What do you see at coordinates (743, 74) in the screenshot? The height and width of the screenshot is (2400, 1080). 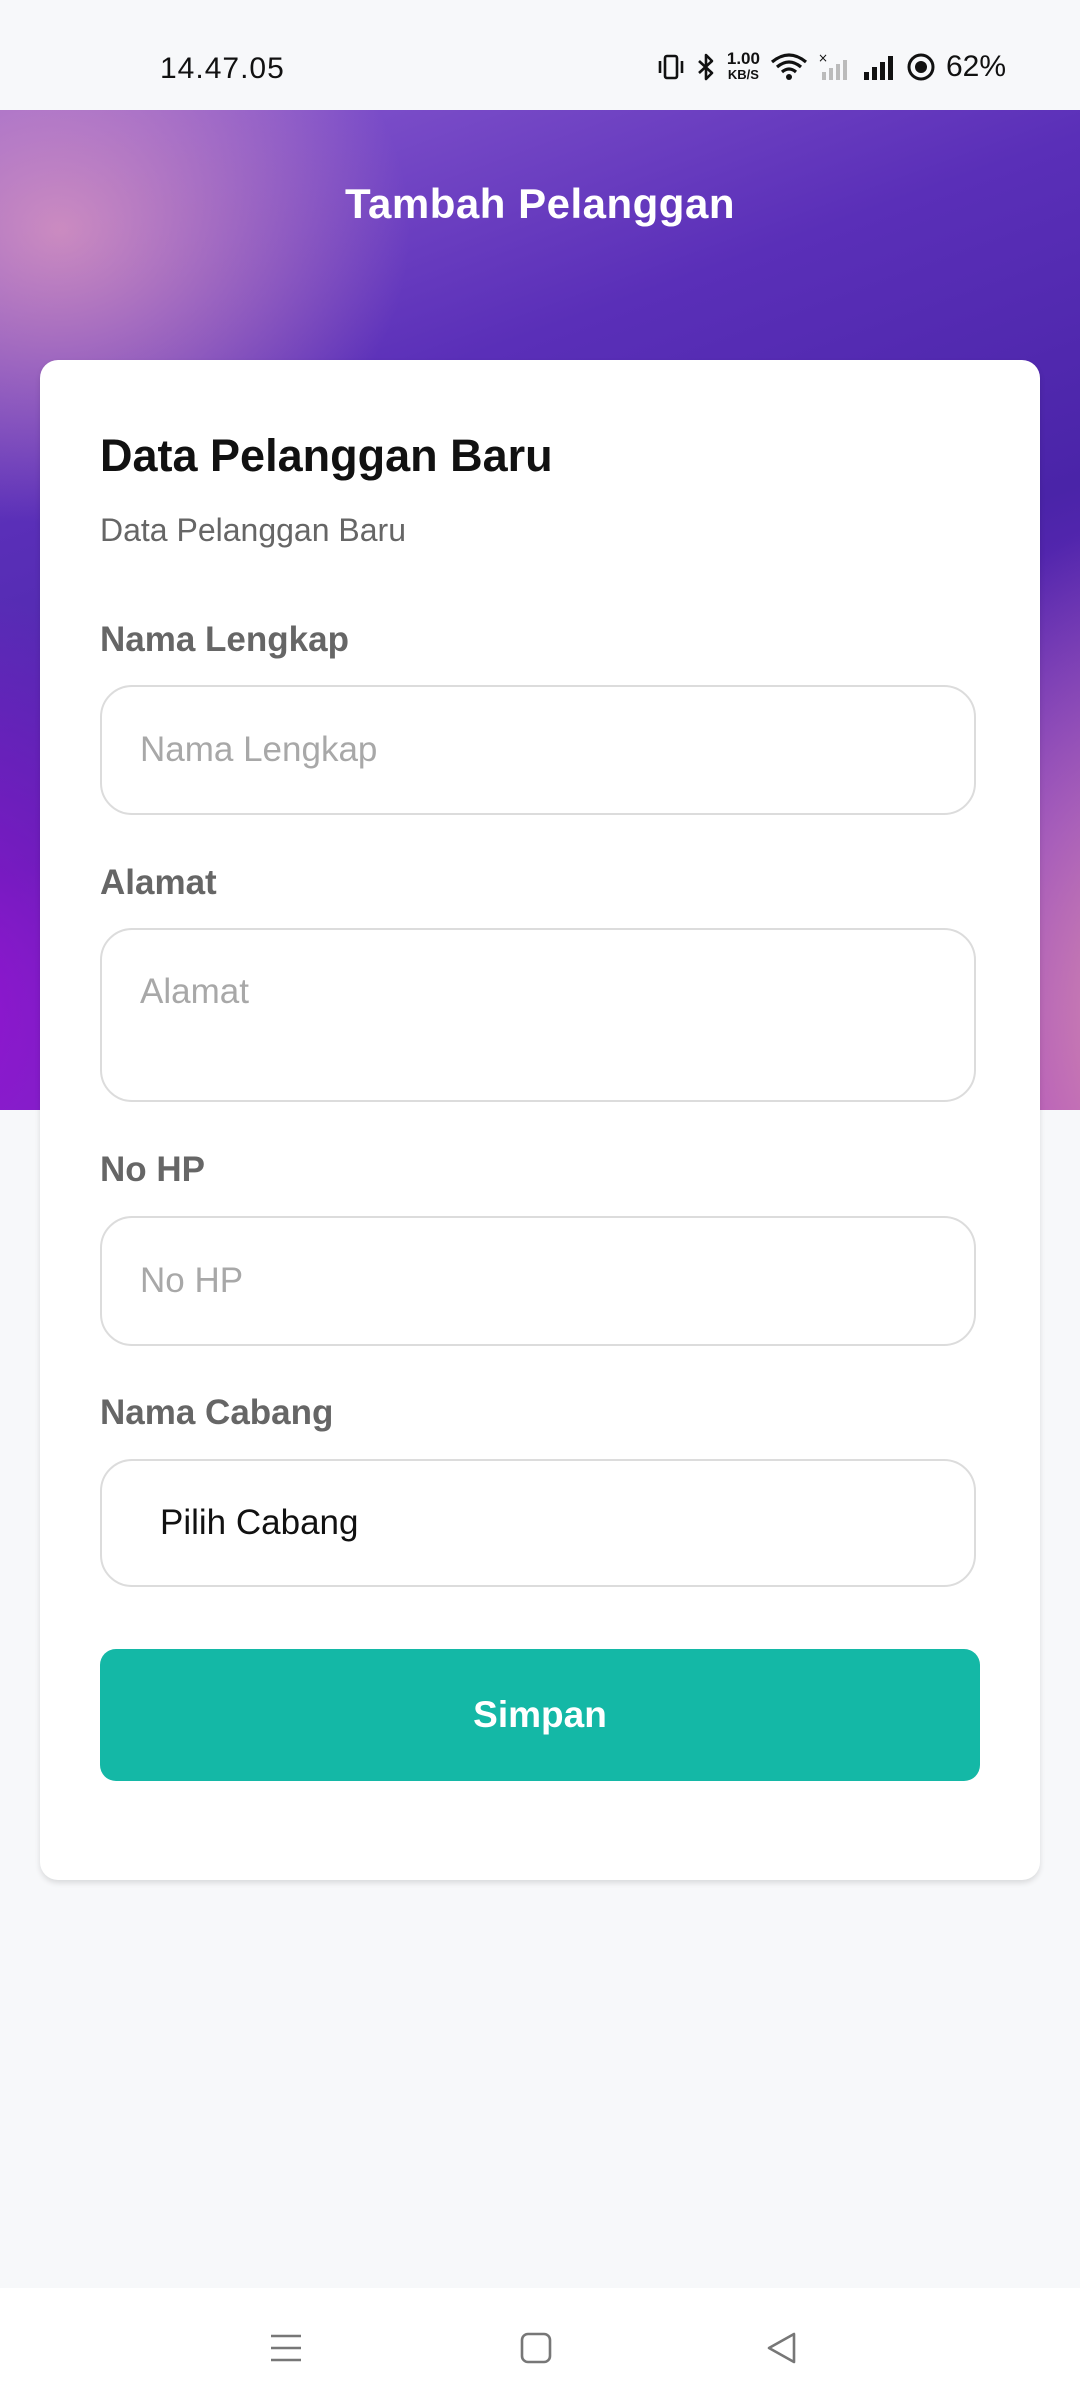 I see `net-speed-unit: KB/S` at bounding box center [743, 74].